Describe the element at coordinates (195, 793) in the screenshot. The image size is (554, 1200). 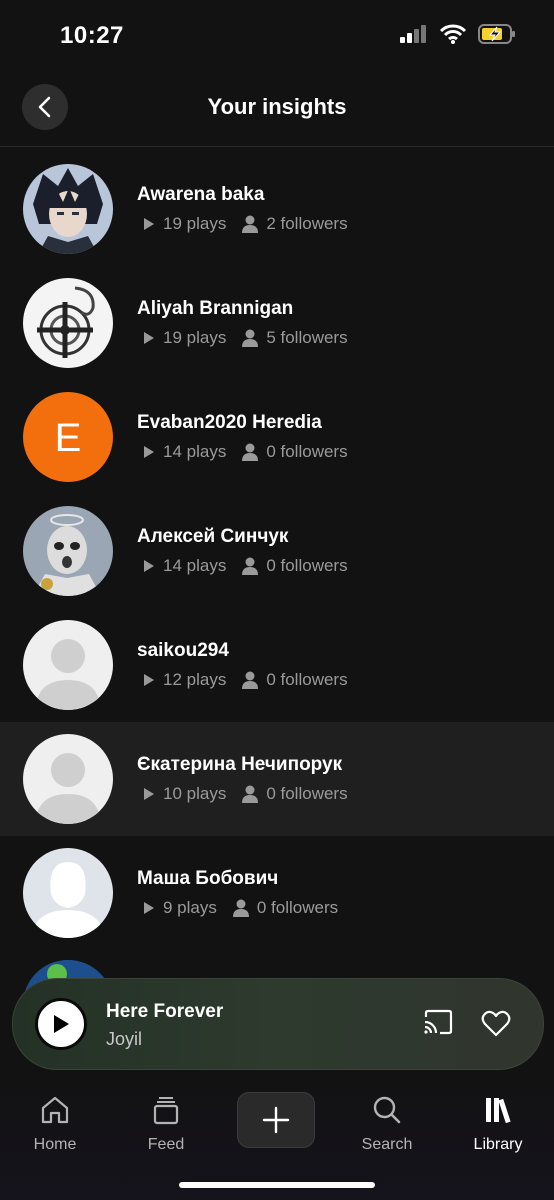
I see `plays-count: 10 plays` at that location.